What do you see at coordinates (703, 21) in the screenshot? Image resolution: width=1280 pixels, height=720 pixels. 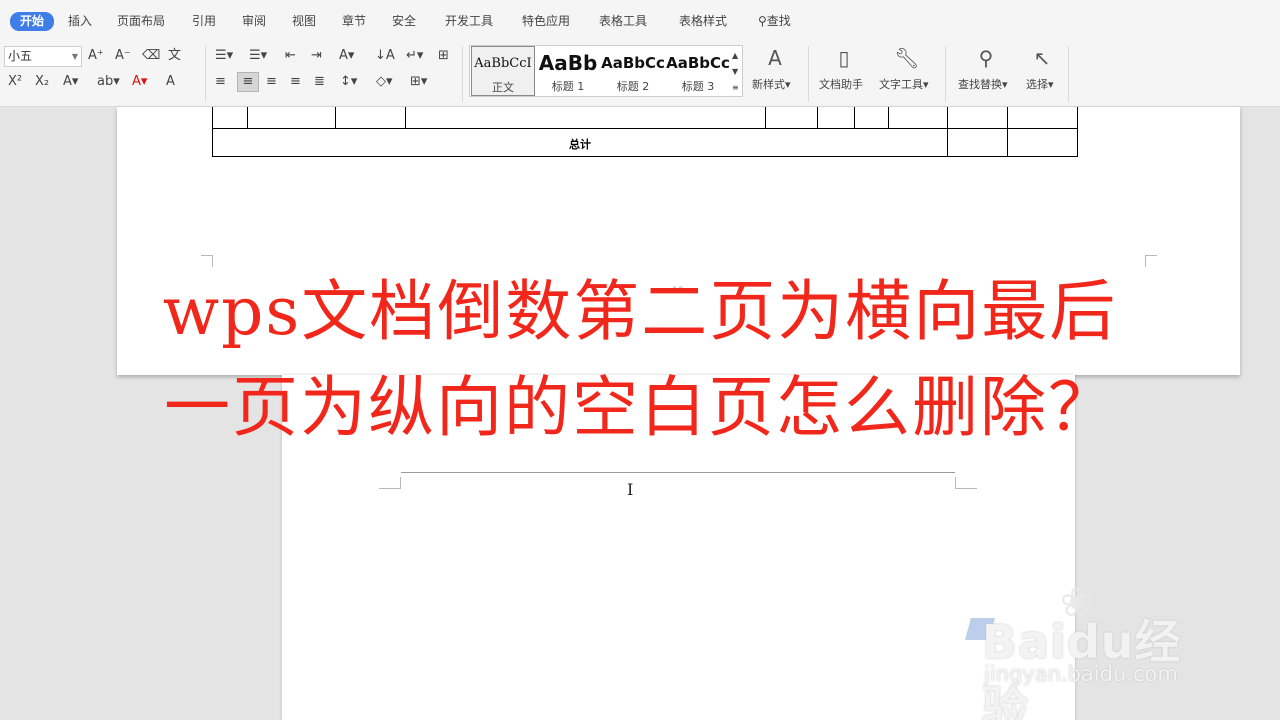 I see `tab-table-style: 表格样式` at bounding box center [703, 21].